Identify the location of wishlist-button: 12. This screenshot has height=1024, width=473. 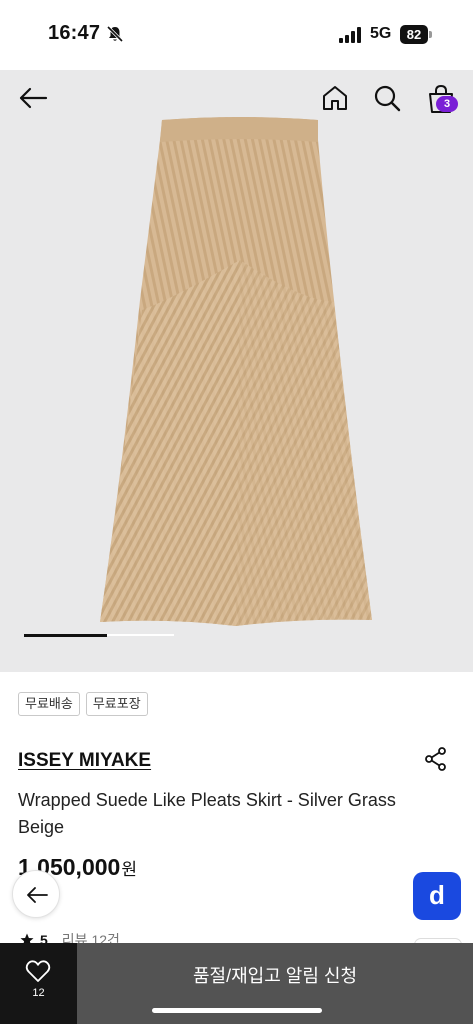
(38, 983).